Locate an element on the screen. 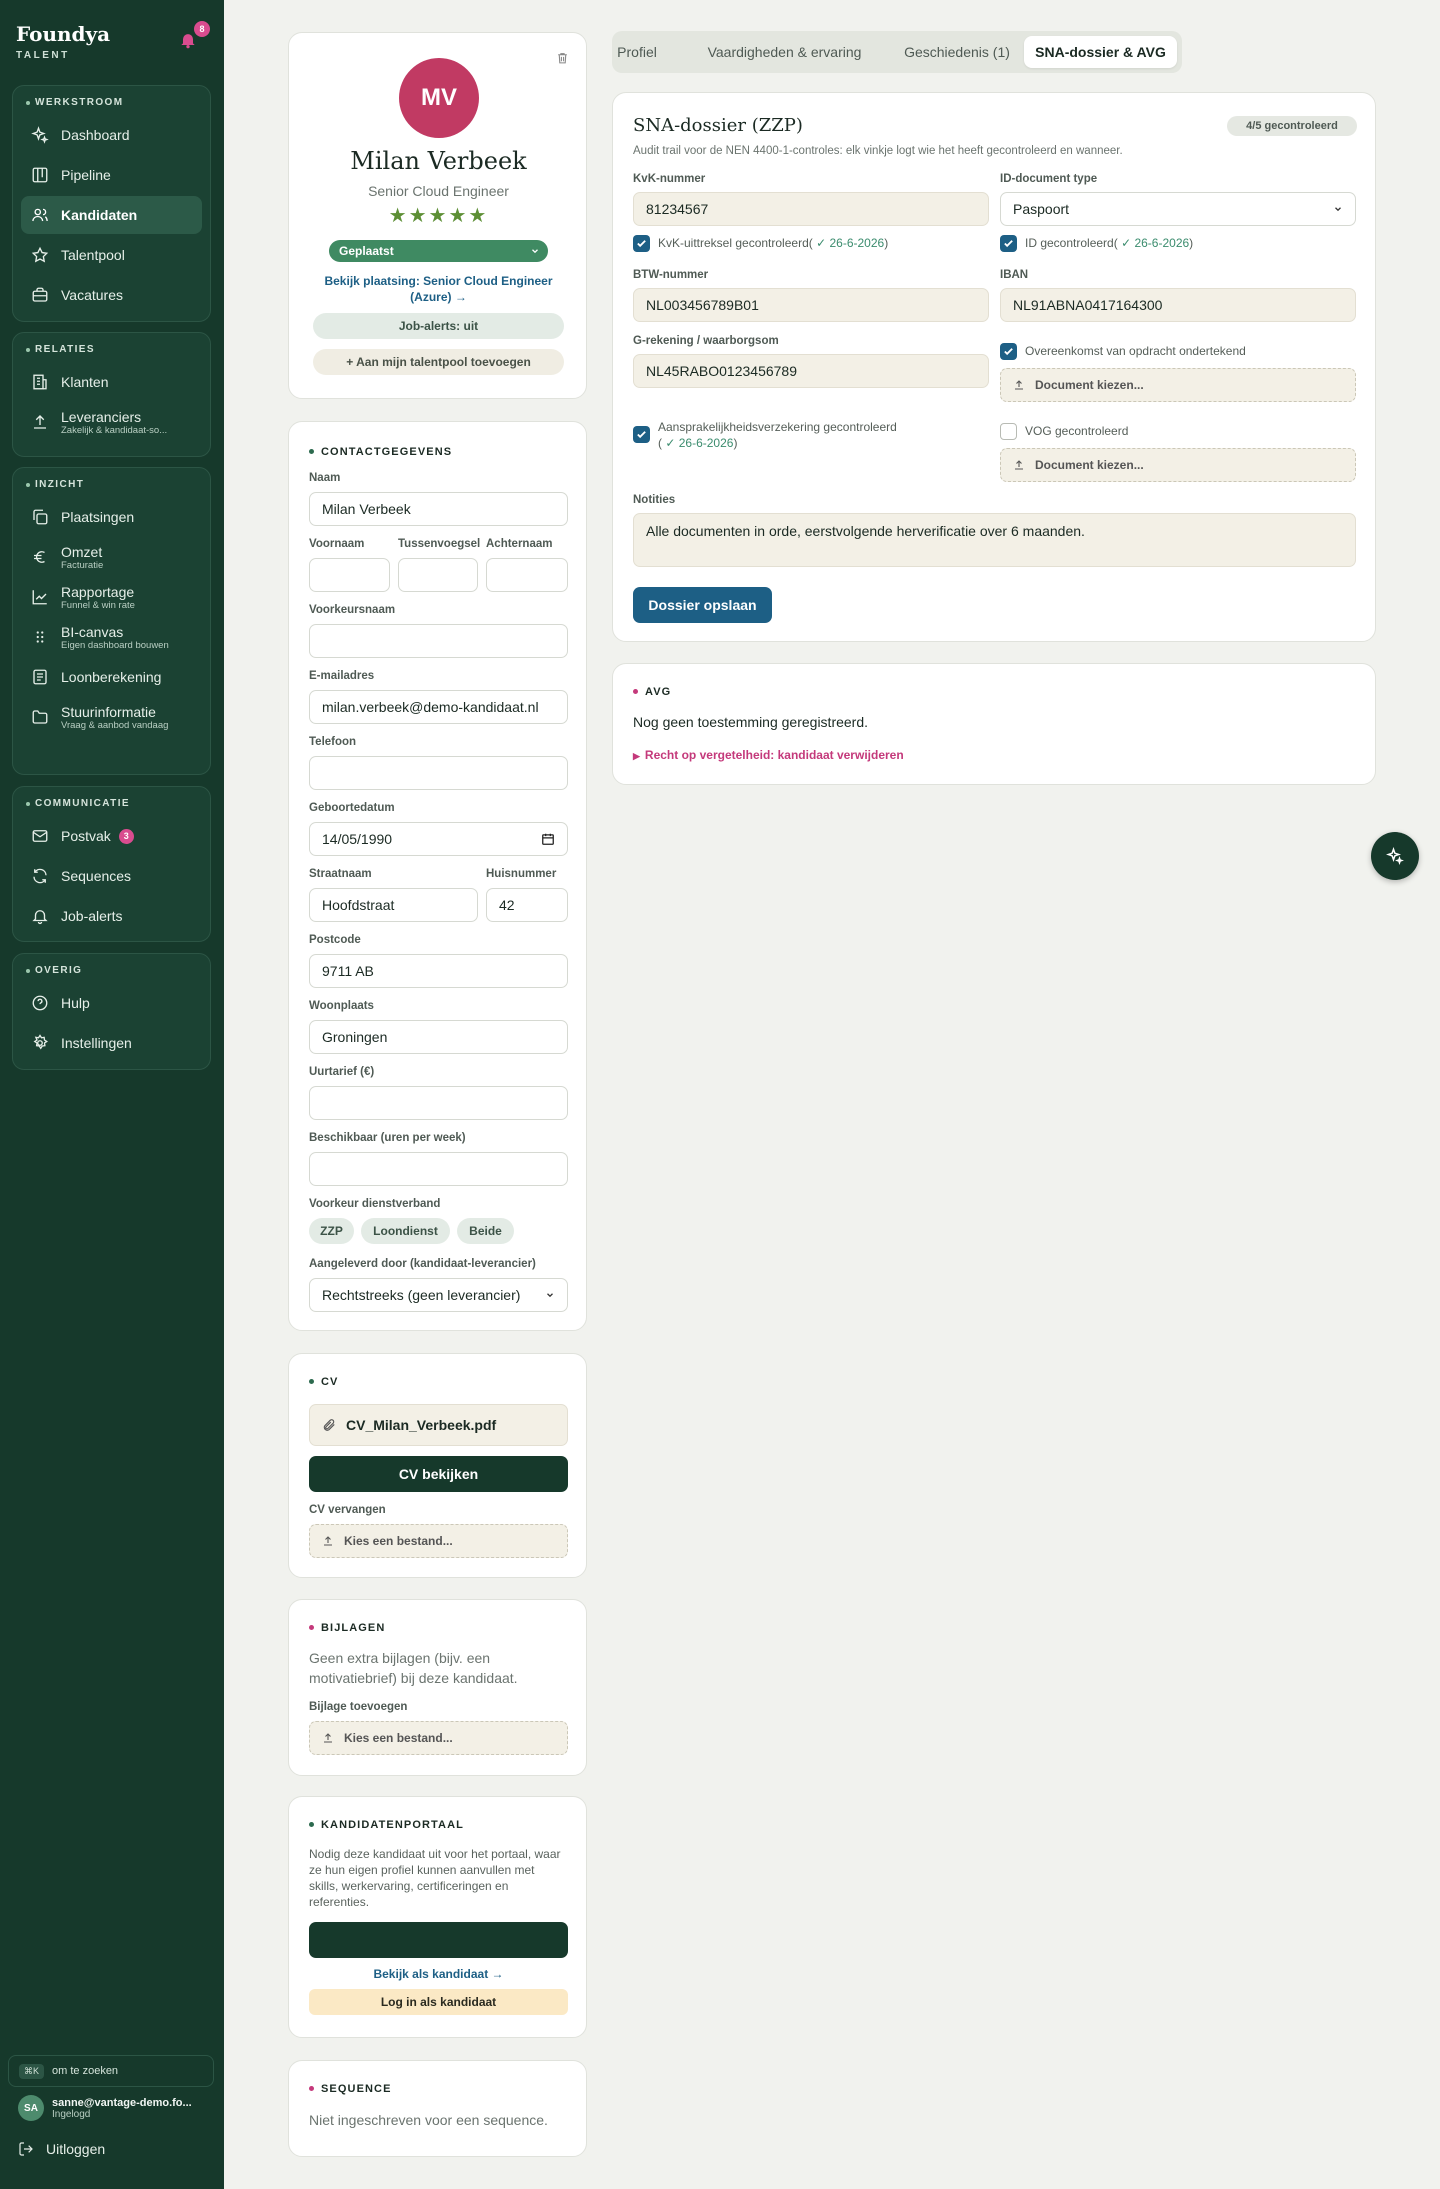  login-as-candidate-button: Log in als kandidaat is located at coordinates (438, 2002).